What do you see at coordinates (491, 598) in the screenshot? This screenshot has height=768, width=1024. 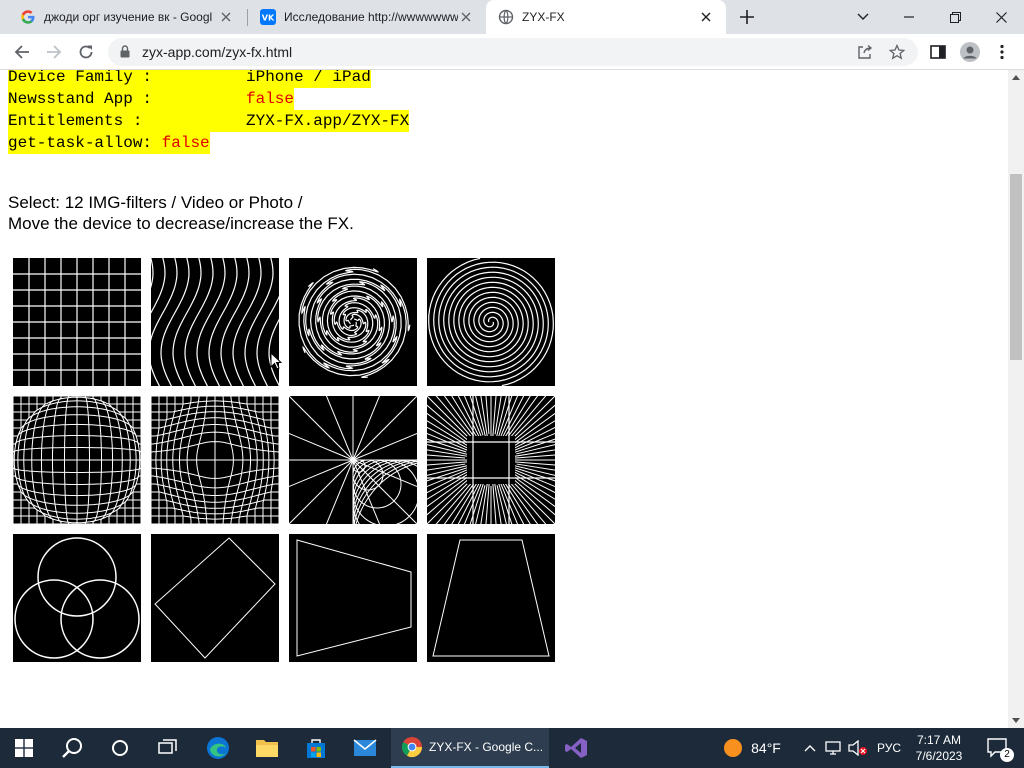 I see `filter-trapezoid-up` at bounding box center [491, 598].